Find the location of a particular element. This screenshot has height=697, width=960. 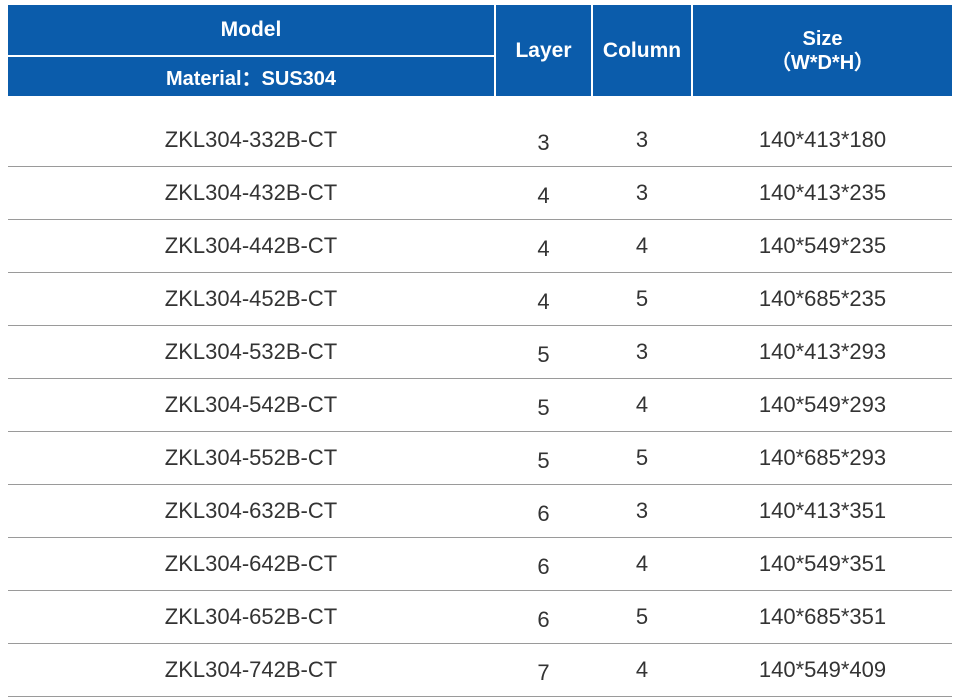

table-row: ZKL304-552B-CT 5 5 140*685*293 is located at coordinates (480, 458).